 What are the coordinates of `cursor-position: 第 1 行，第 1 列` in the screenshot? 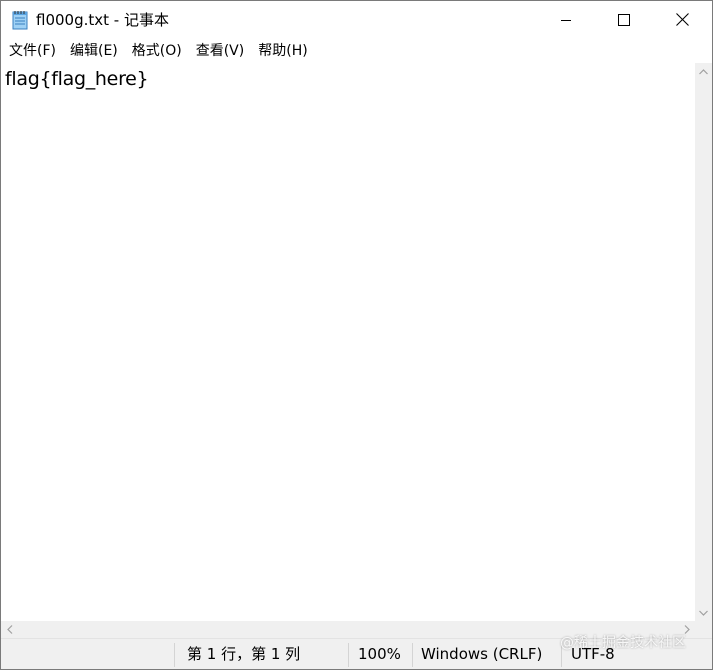 It's located at (244, 654).